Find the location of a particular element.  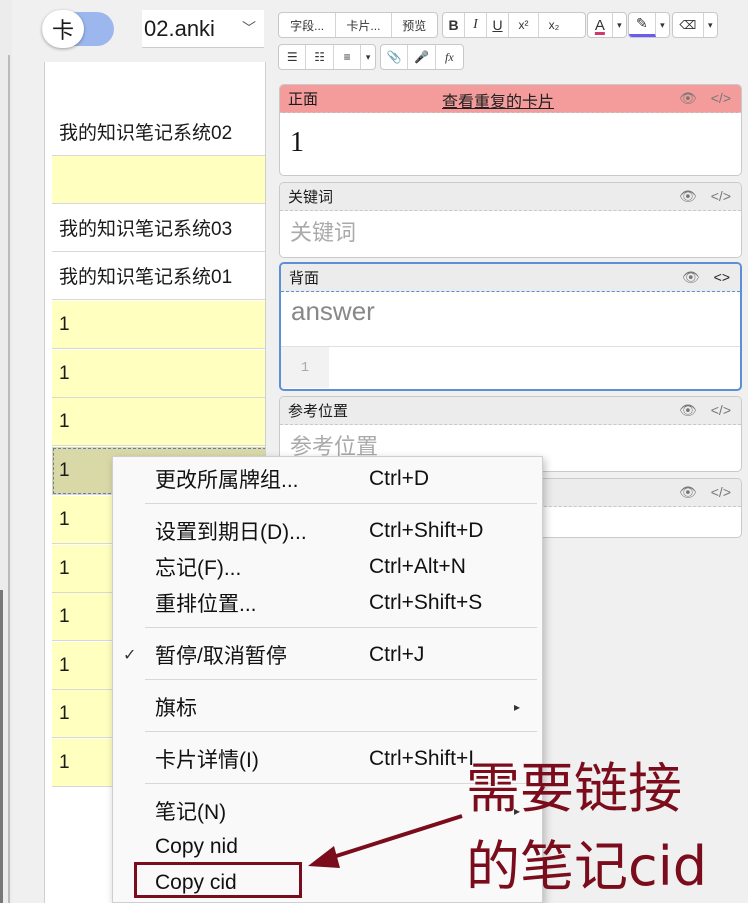

menu-item-label: 旗标 is located at coordinates (176, 708).